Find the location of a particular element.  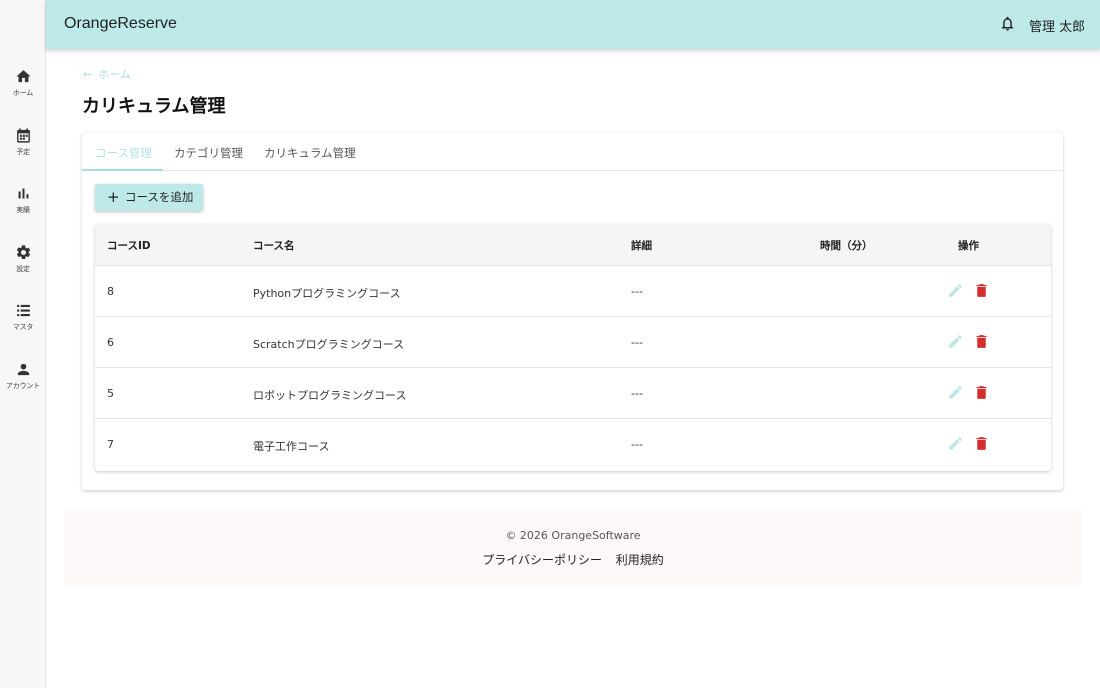

copyright-text: © 2026 OrangeSoftware is located at coordinates (573, 535).